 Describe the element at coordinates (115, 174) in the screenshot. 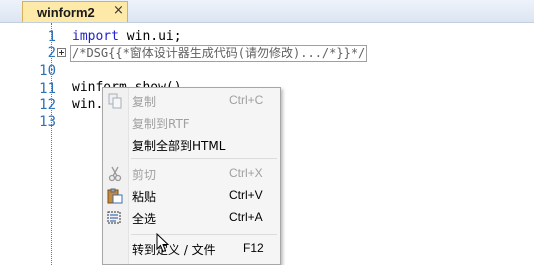

I see `scissors-icon` at that location.